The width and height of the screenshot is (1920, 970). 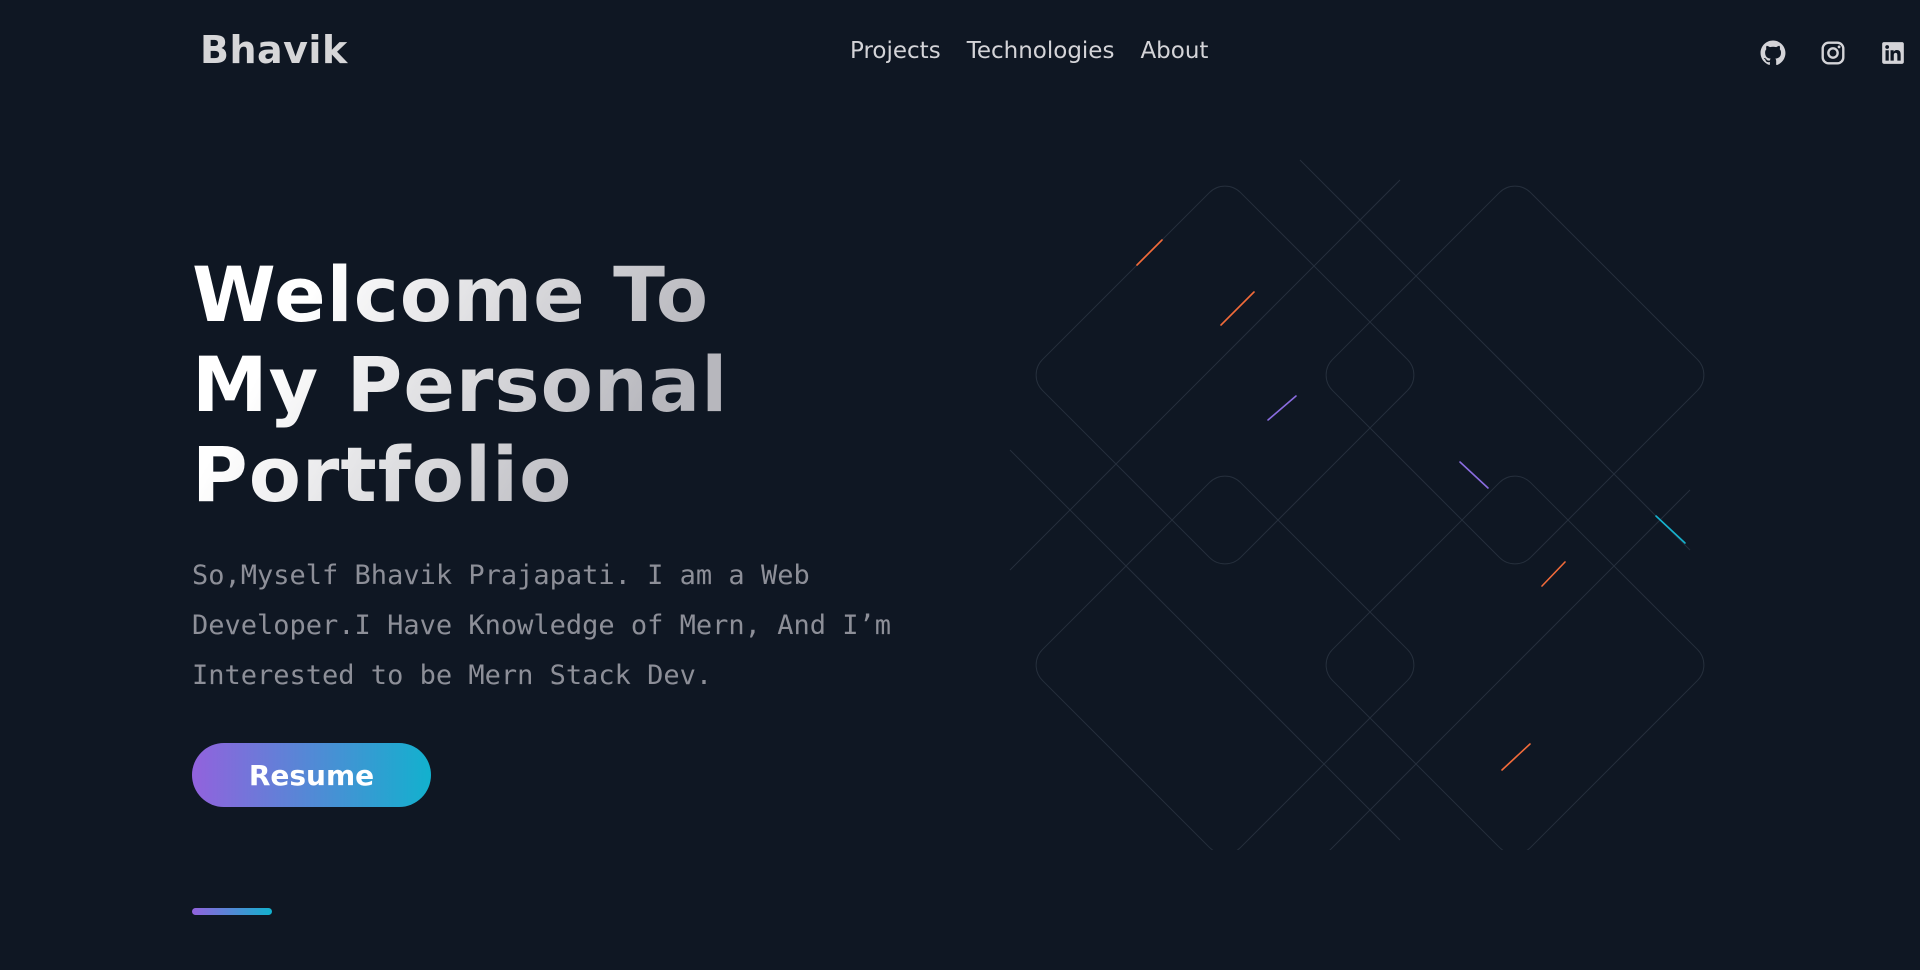 I want to click on linkedin-icon, so click(x=1893, y=53).